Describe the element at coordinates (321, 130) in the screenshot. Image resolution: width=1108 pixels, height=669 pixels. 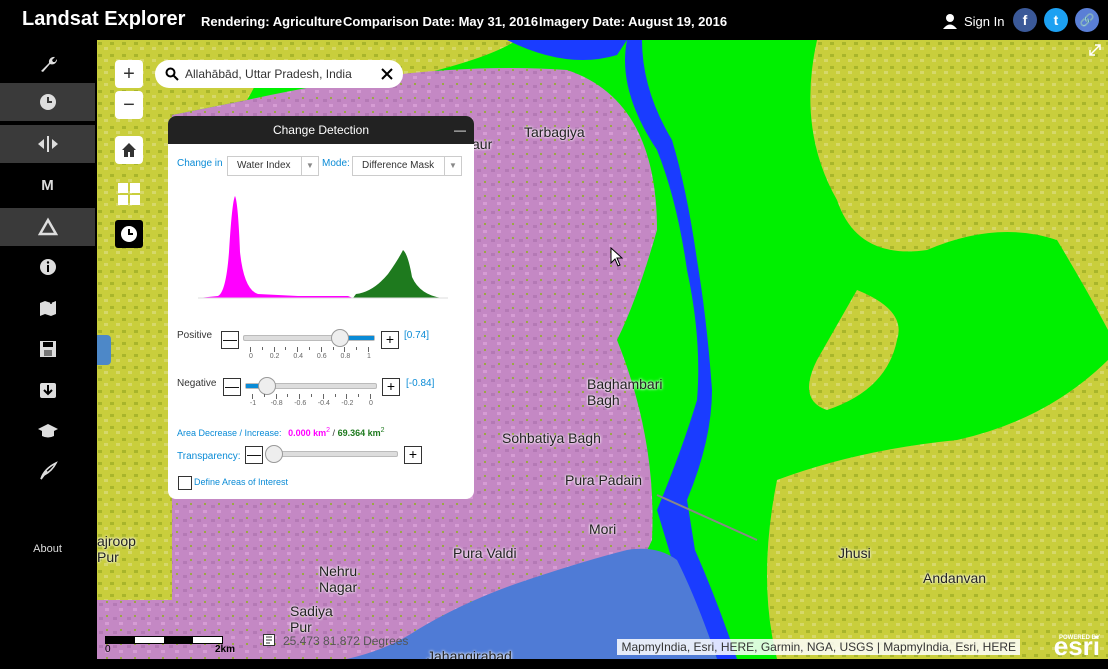
I see `panel-header: Change Detection —` at that location.